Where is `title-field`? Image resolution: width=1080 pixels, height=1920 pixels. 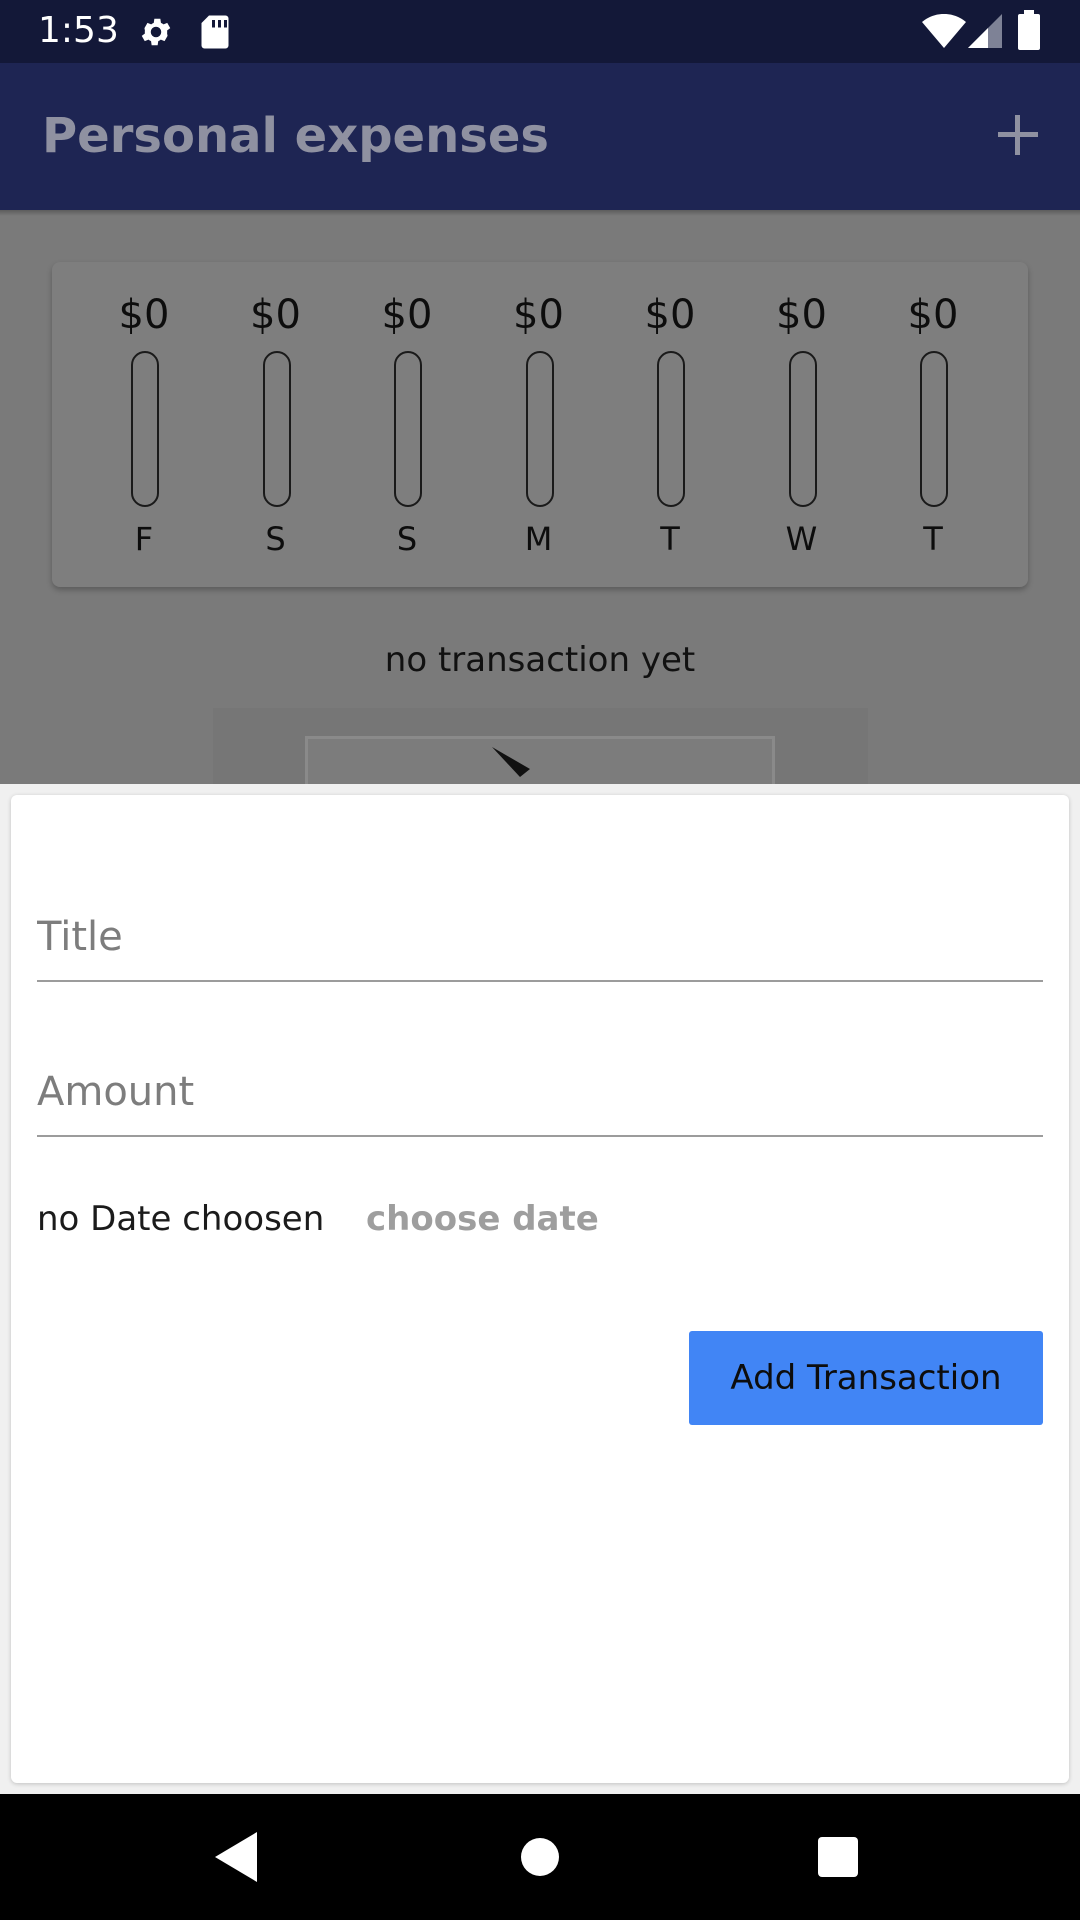
title-field is located at coordinates (540, 926).